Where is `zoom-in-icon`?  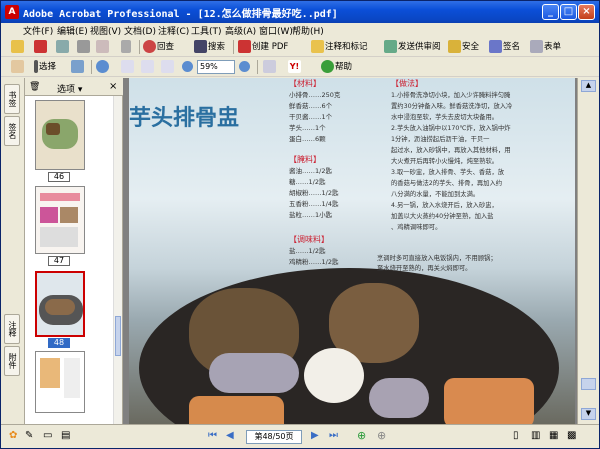 zoom-in-icon is located at coordinates (244, 66).